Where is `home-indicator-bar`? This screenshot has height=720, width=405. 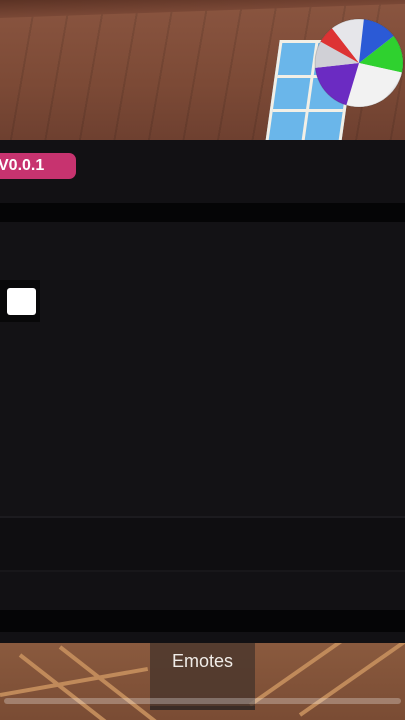
home-indicator-bar is located at coordinates (202, 701).